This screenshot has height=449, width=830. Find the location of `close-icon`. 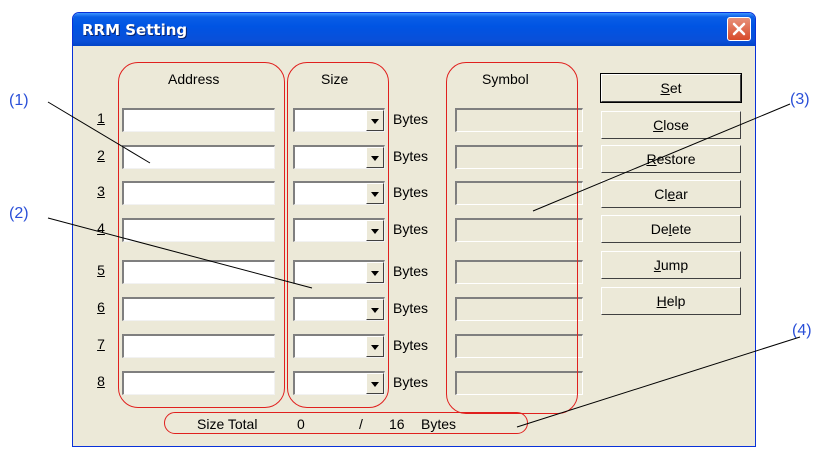

close-icon is located at coordinates (739, 29).